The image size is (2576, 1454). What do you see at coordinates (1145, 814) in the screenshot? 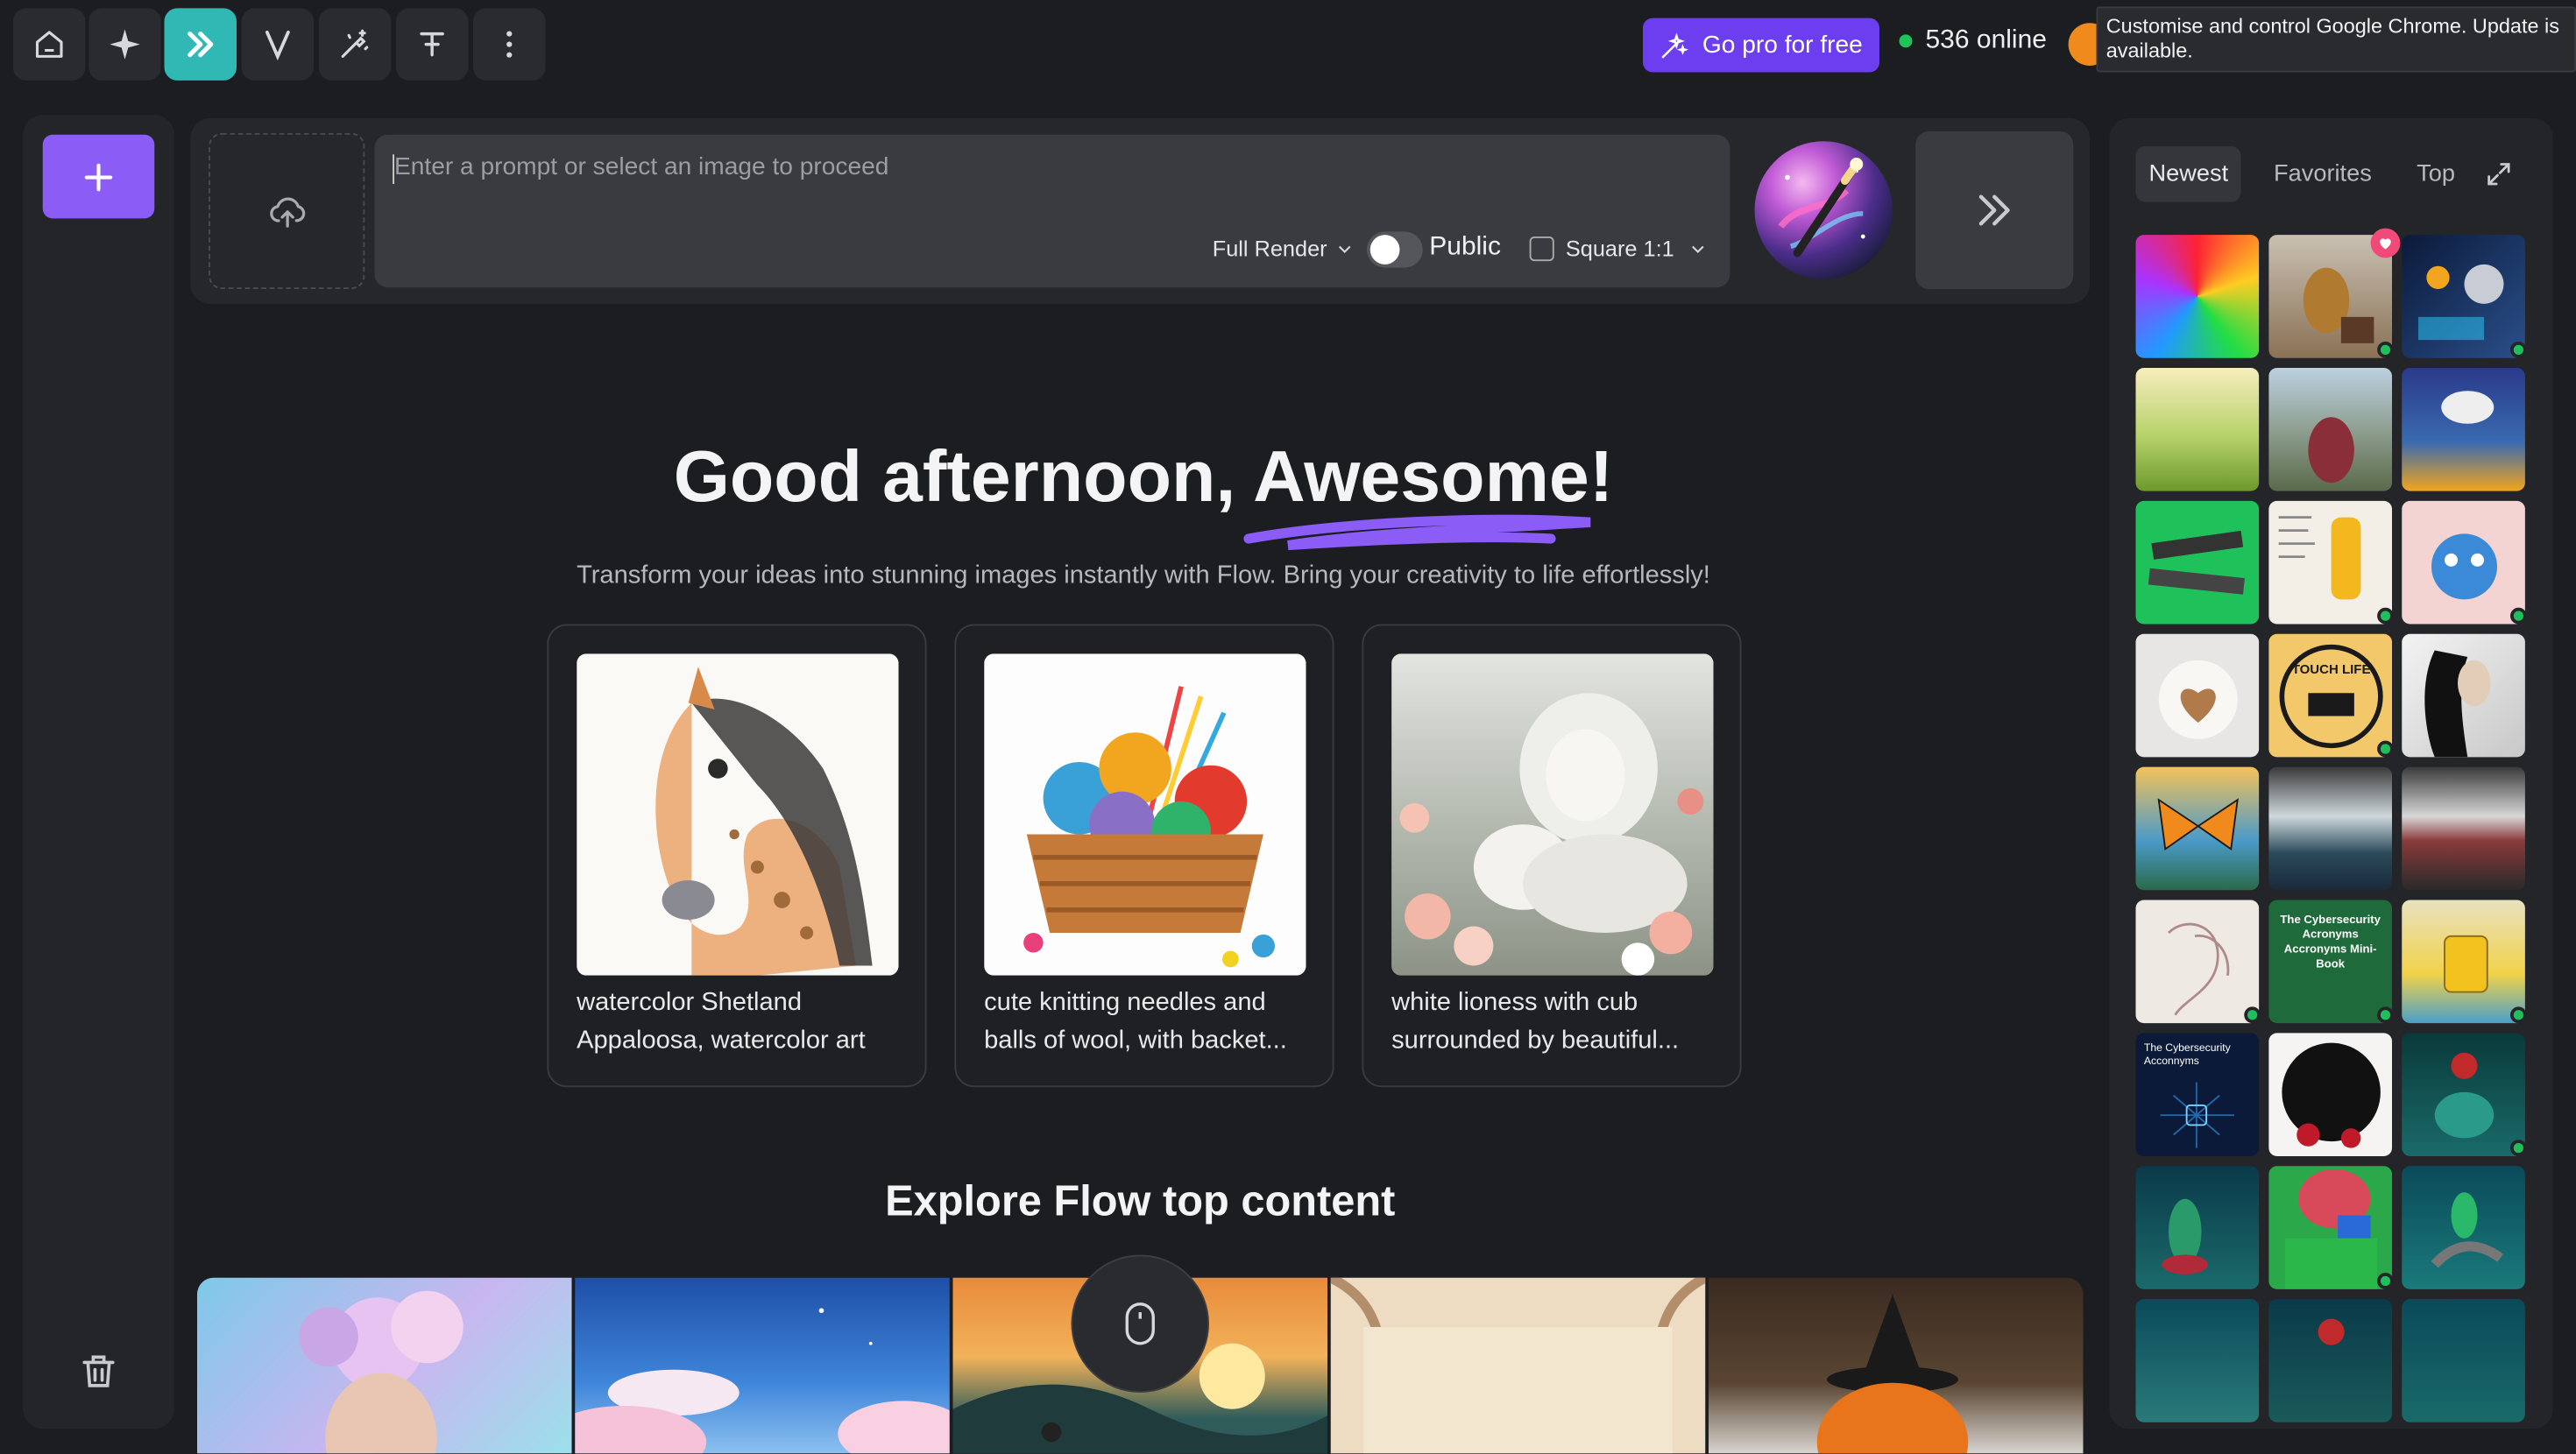
I see `suggestion-image-knitting` at bounding box center [1145, 814].